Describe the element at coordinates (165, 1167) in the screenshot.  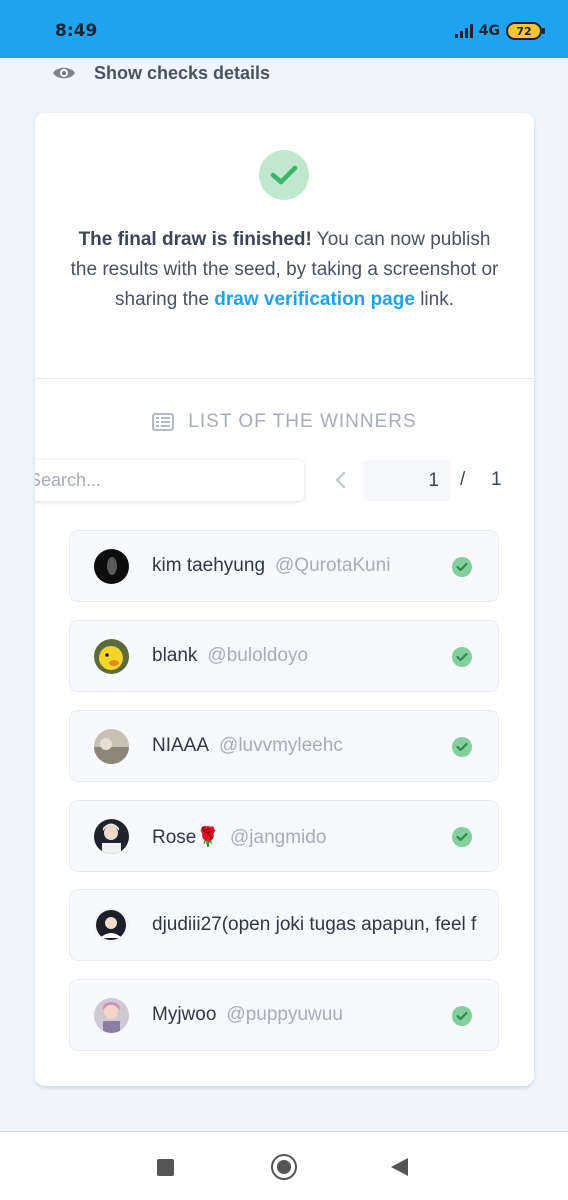
I see `recent-apps-icon` at that location.